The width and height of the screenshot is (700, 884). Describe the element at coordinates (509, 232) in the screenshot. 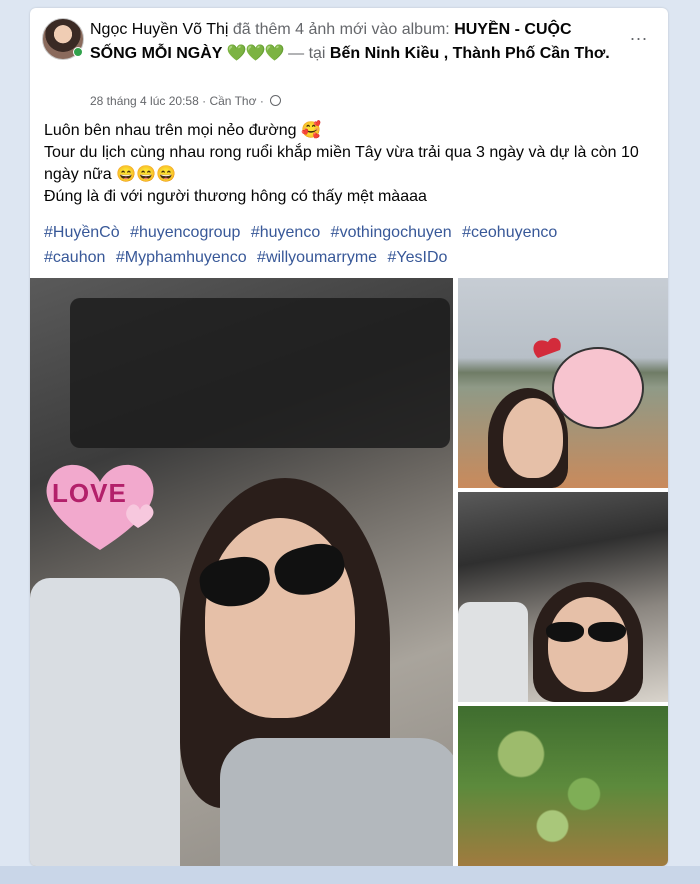

I see `hashtag-link: #ceohuyenco` at that location.